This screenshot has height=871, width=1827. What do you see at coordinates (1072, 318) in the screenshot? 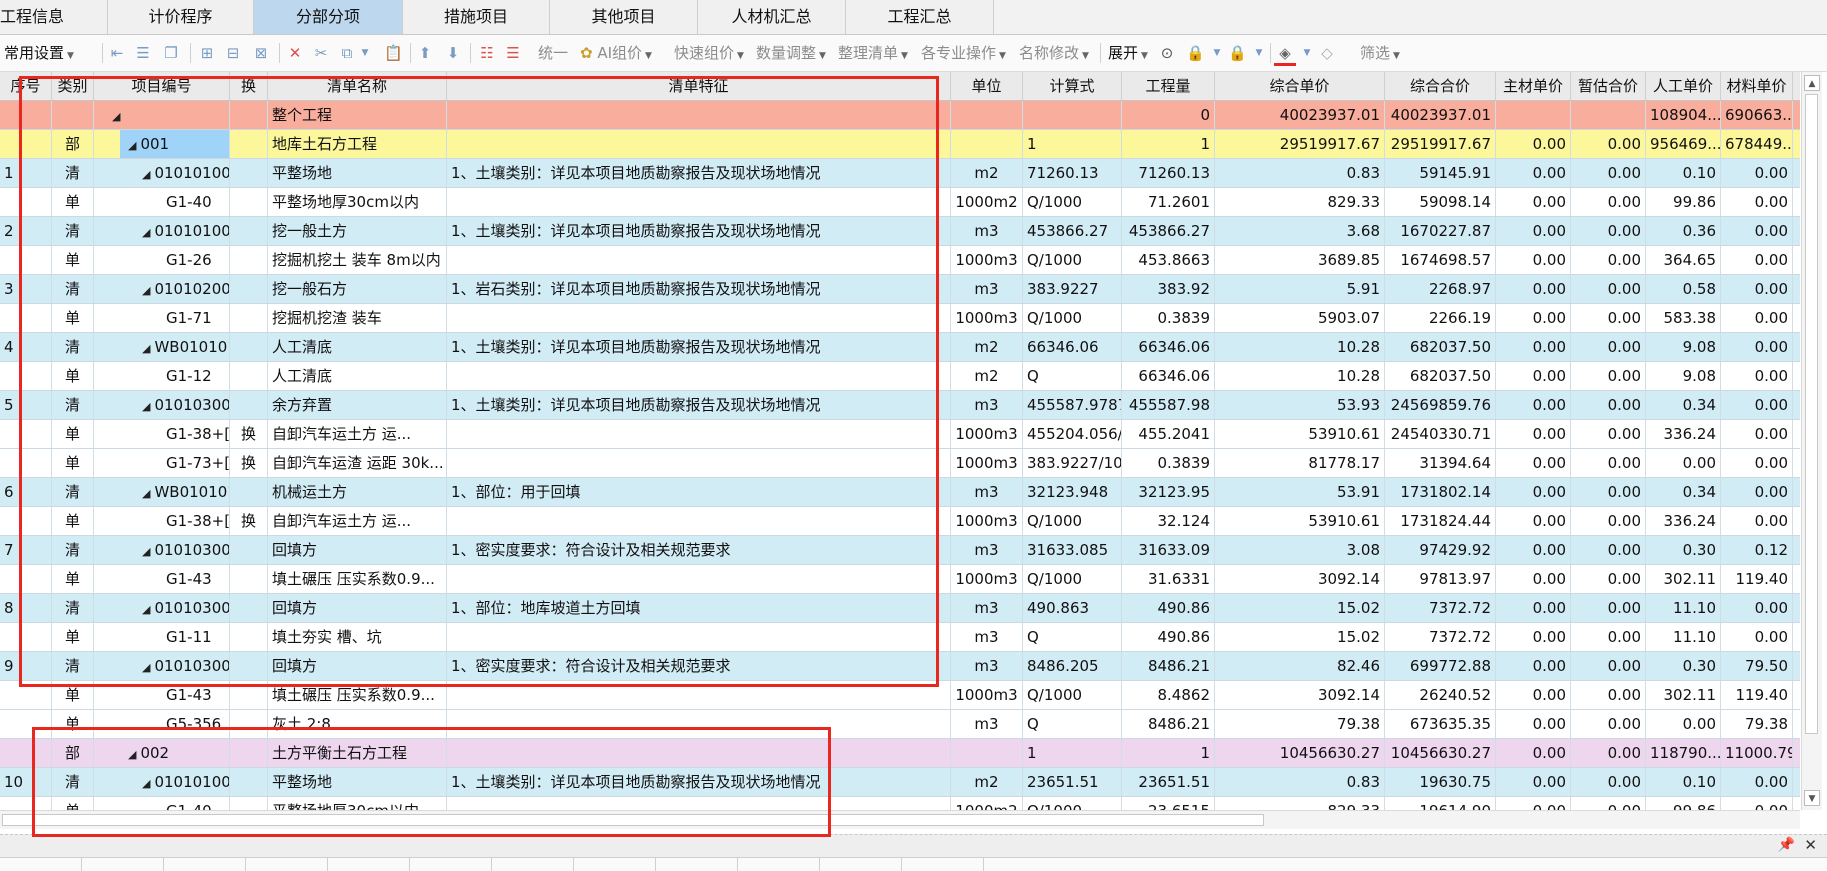
I see `cell-formula: Q/1000` at bounding box center [1072, 318].